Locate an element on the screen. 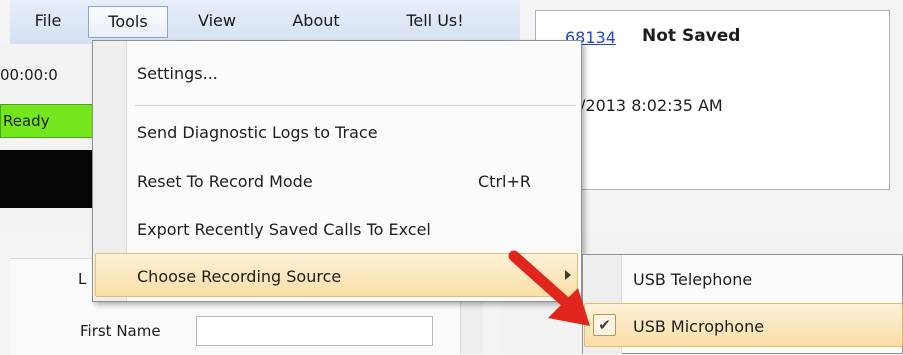 The image size is (903, 355). ready-status: Ready is located at coordinates (46, 121).